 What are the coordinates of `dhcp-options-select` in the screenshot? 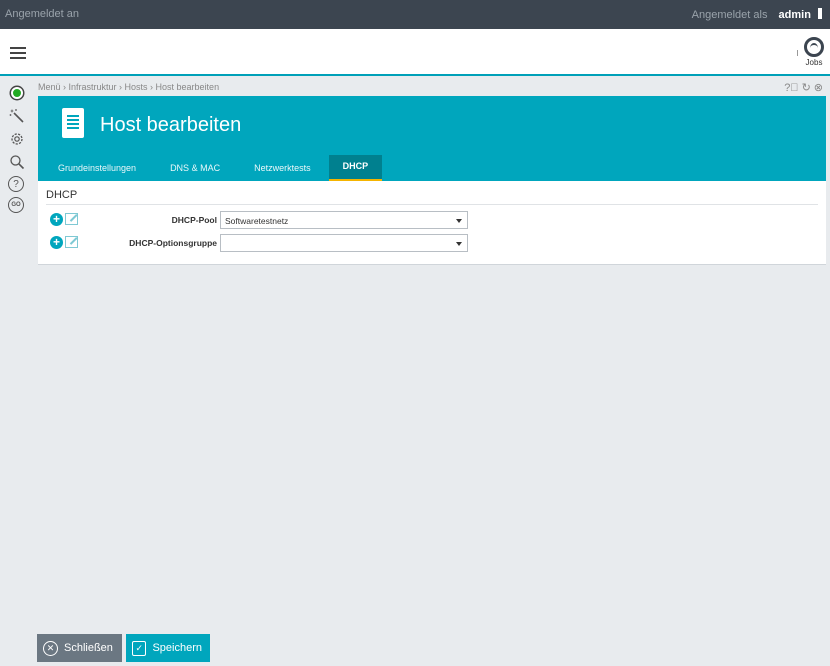 It's located at (344, 243).